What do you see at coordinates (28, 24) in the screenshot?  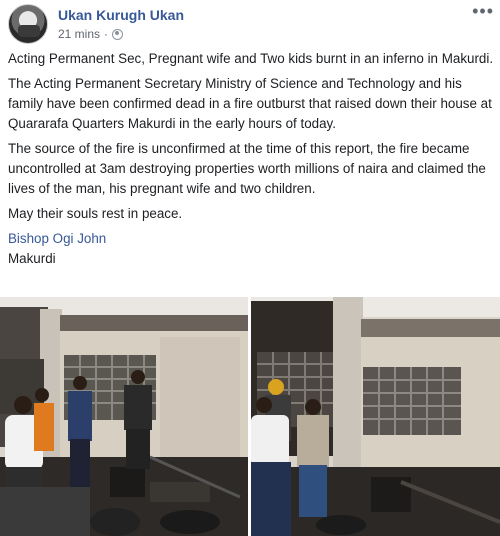 I see `author-avatar` at bounding box center [28, 24].